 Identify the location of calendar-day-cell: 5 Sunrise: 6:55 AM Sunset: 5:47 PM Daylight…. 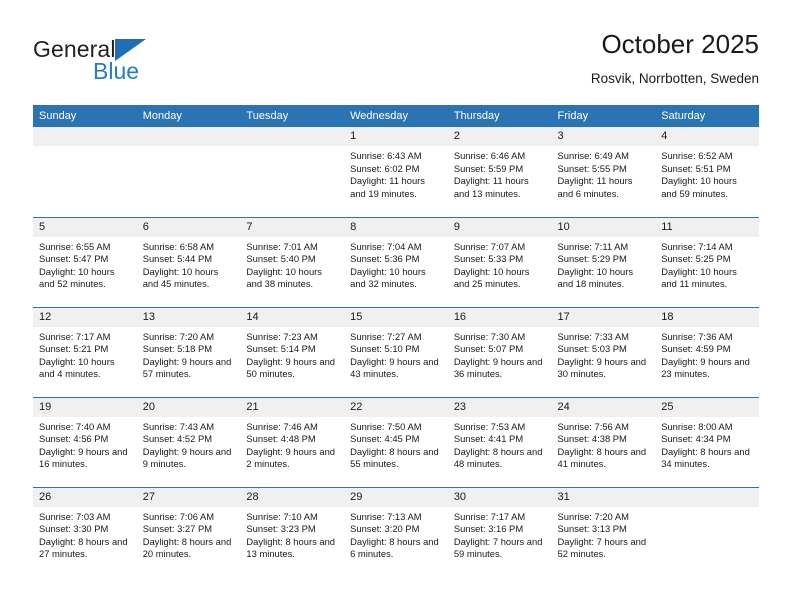
(85, 262).